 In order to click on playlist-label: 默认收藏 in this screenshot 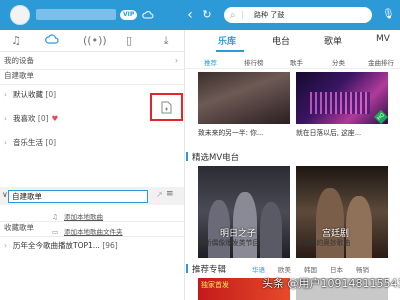, I will do `click(28, 94)`.